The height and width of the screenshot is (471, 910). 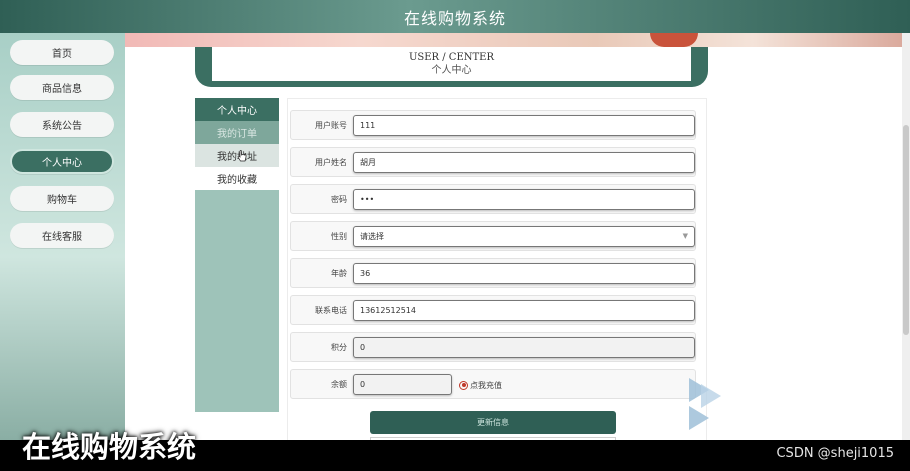 I want to click on radio-selected-icon, so click(x=463, y=385).